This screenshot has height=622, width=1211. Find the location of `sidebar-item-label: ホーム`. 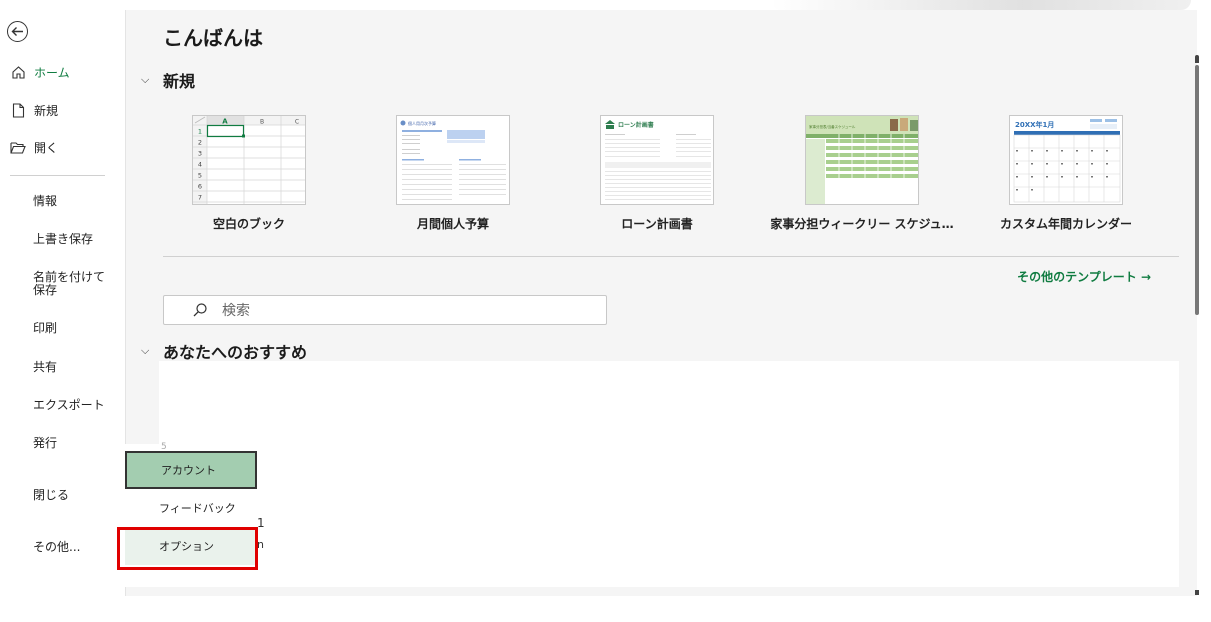

sidebar-item-label: ホーム is located at coordinates (52, 72).